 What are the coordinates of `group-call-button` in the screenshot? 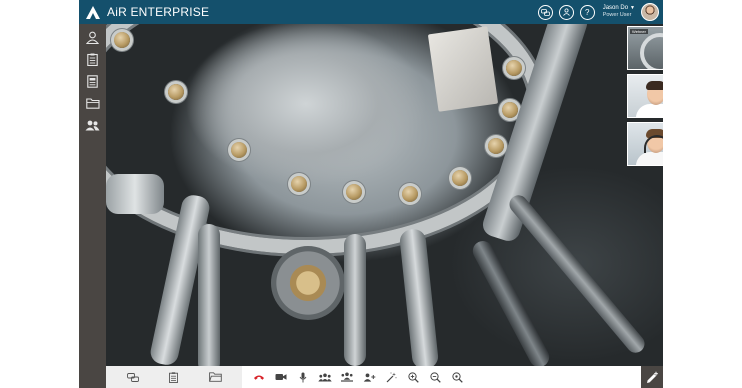 It's located at (347, 377).